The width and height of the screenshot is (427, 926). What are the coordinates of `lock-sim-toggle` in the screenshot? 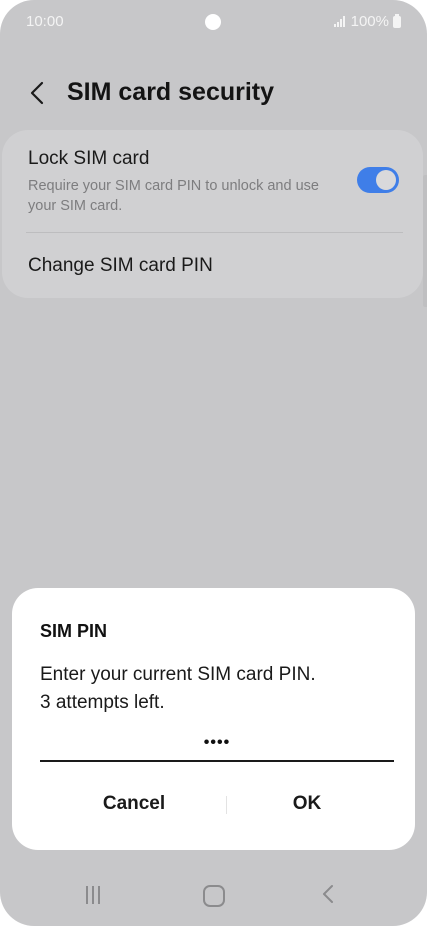 It's located at (378, 180).